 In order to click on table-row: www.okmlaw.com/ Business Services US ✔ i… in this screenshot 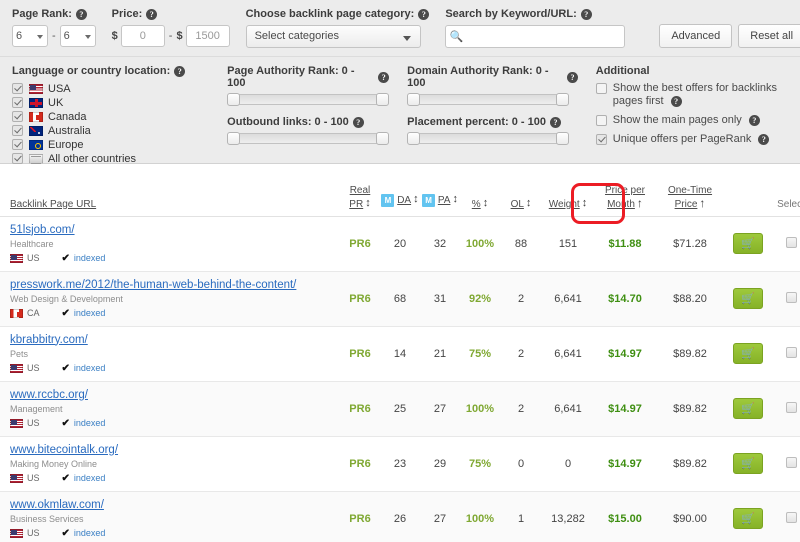, I will do `click(400, 516)`.